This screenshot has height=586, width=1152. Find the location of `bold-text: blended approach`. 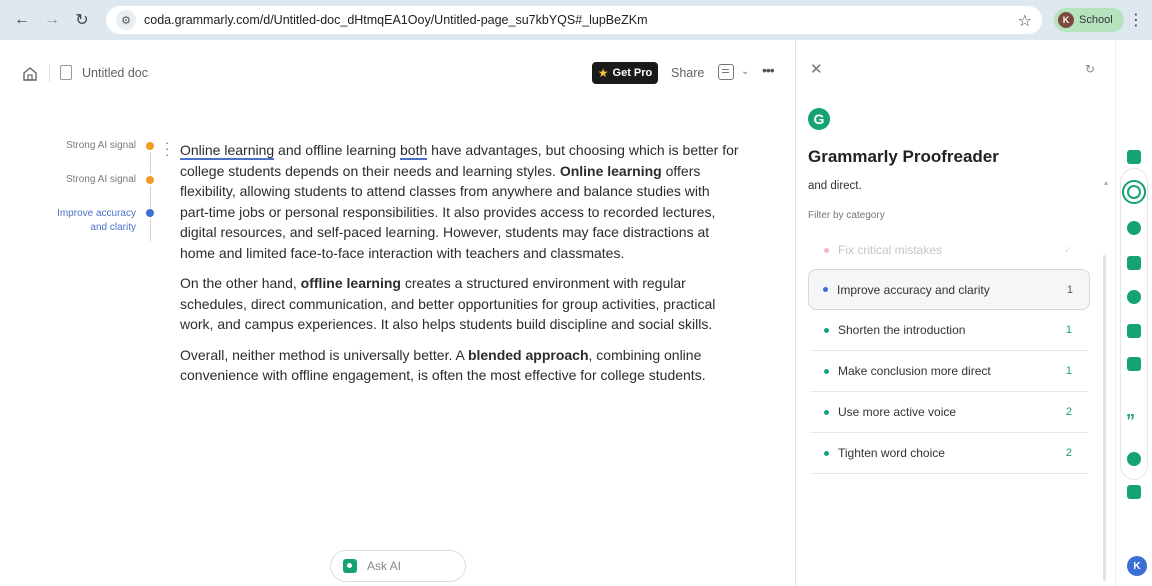

bold-text: blended approach is located at coordinates (528, 354).